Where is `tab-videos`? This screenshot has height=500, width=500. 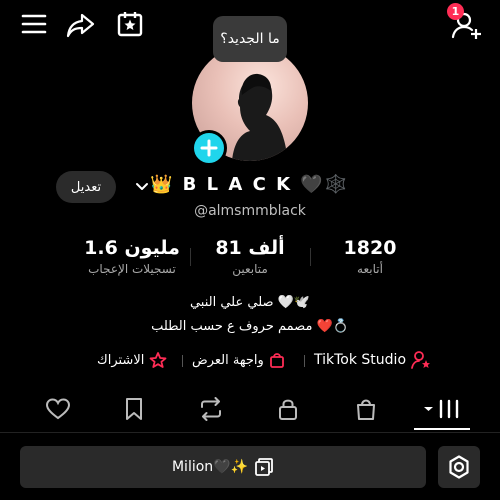 tab-videos is located at coordinates (442, 409).